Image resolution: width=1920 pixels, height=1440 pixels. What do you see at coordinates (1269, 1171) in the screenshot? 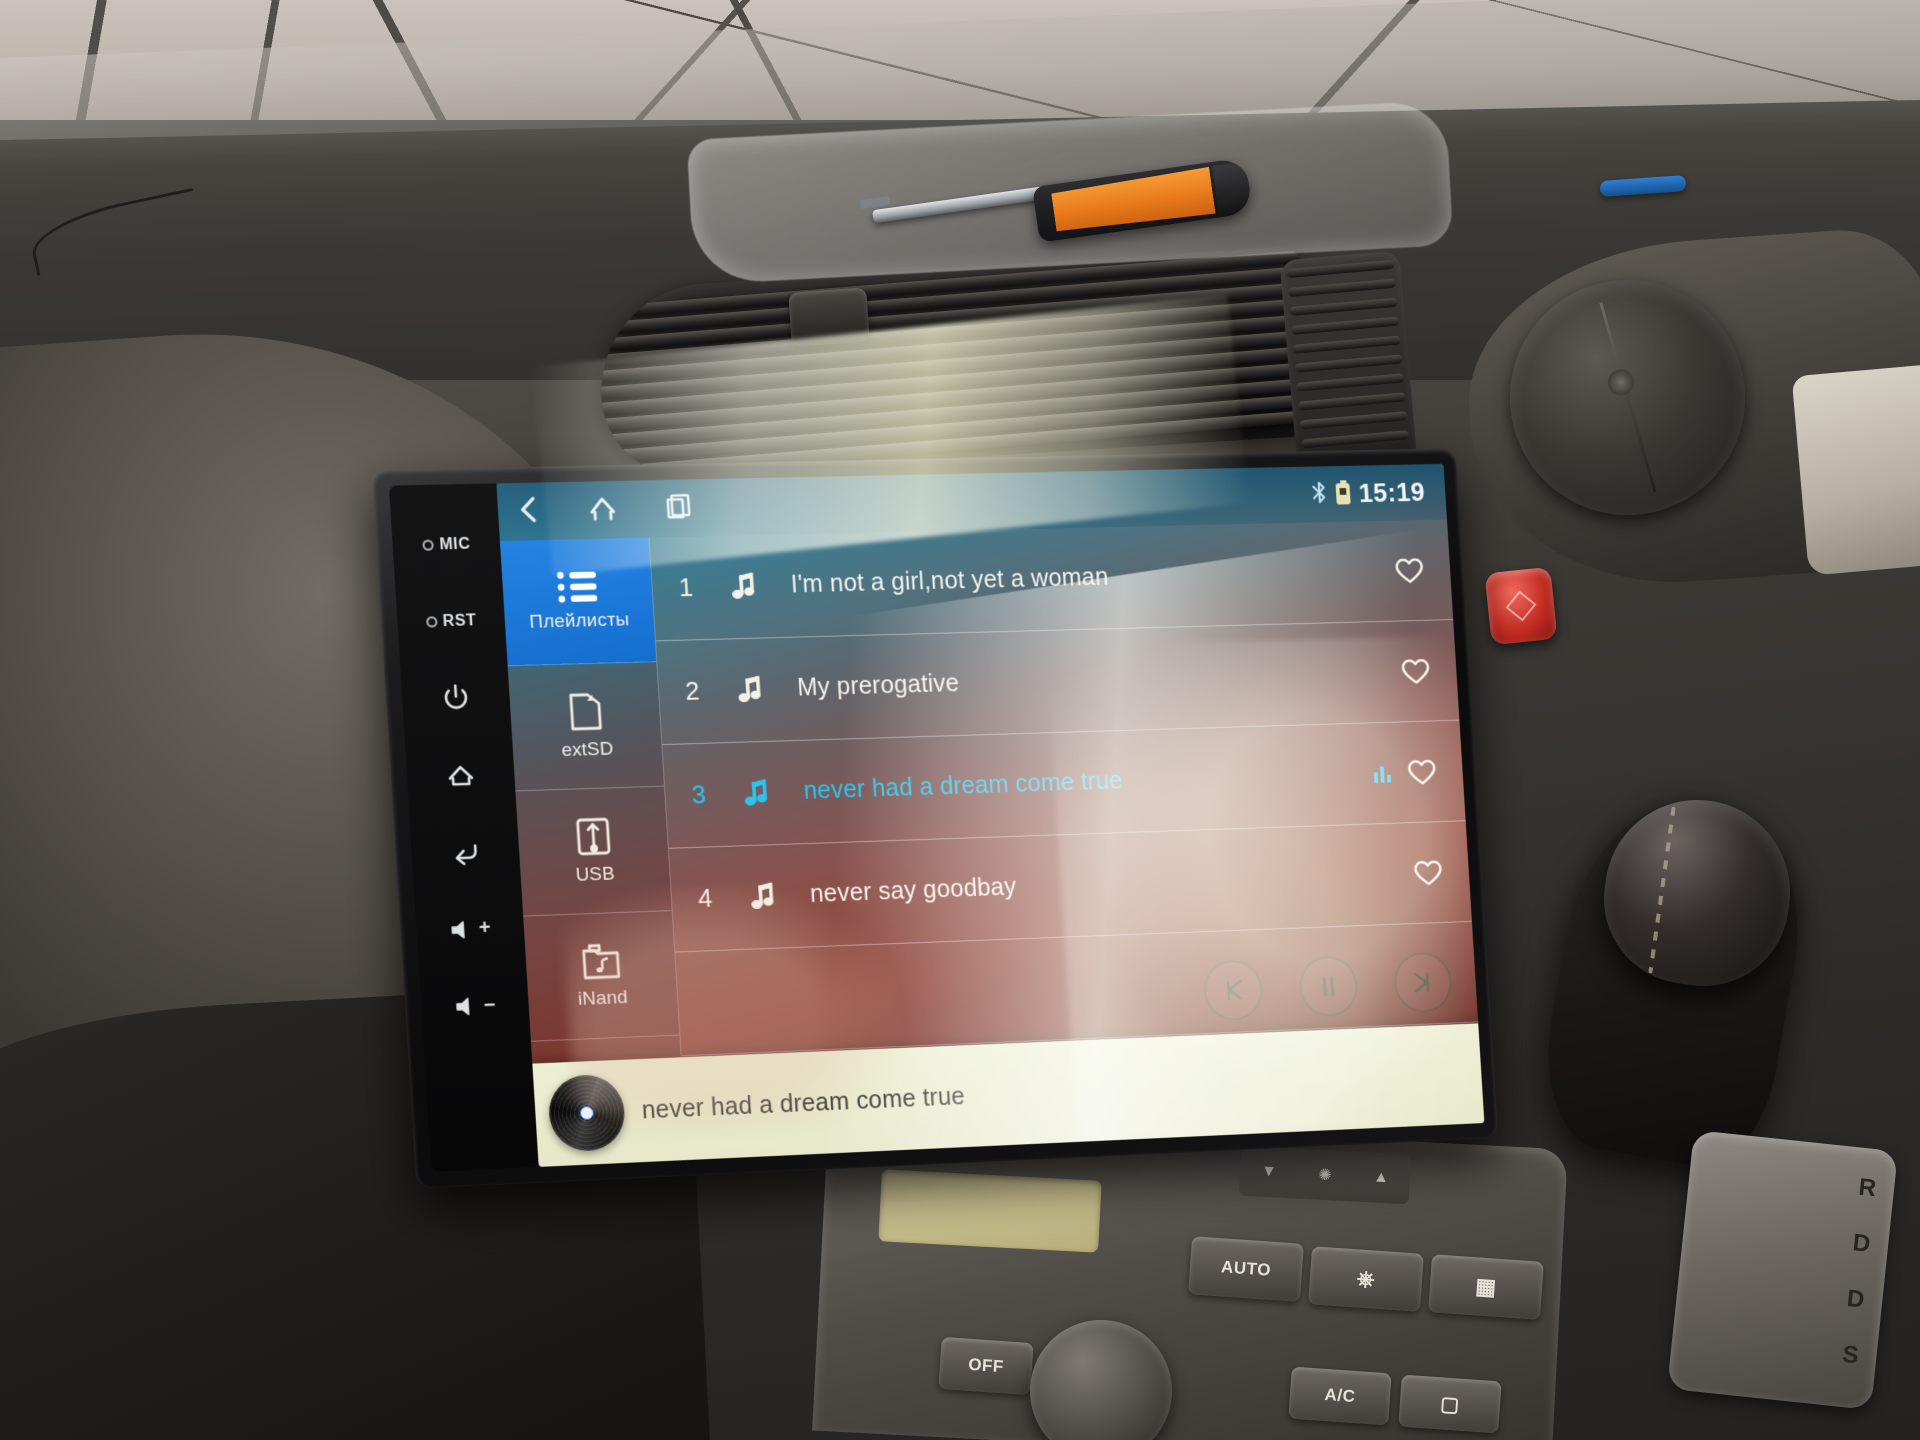
I see `fan-down-icon: ▼` at bounding box center [1269, 1171].